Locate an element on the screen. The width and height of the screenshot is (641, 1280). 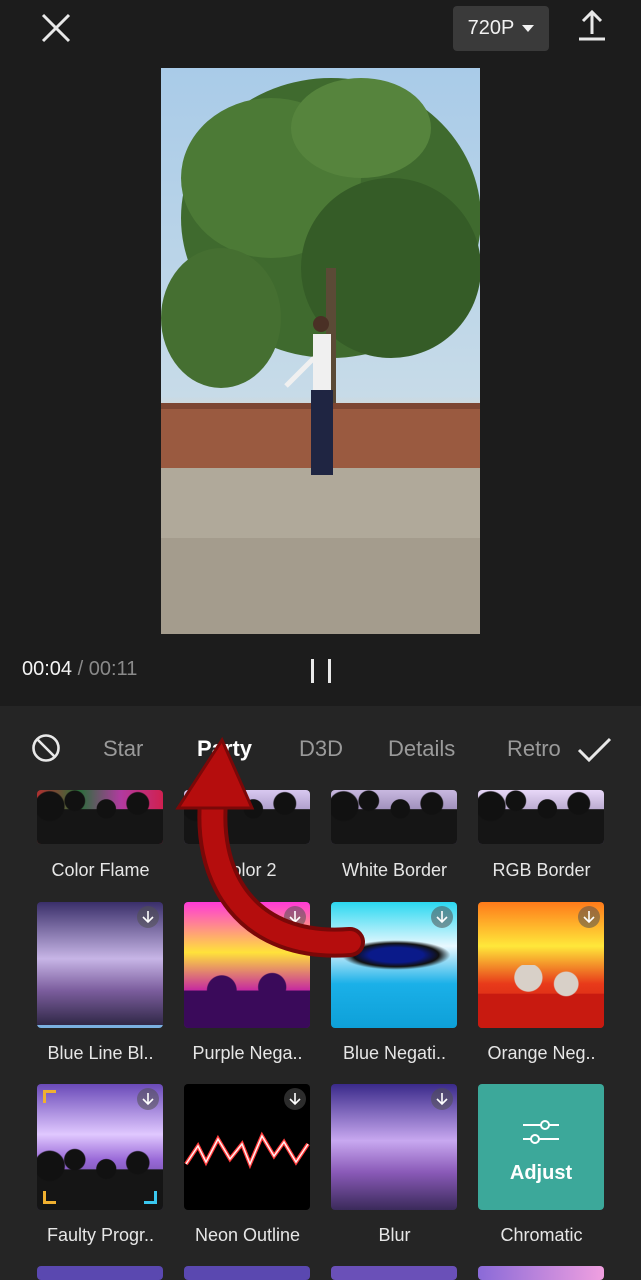
export-button is located at coordinates (592, 26).